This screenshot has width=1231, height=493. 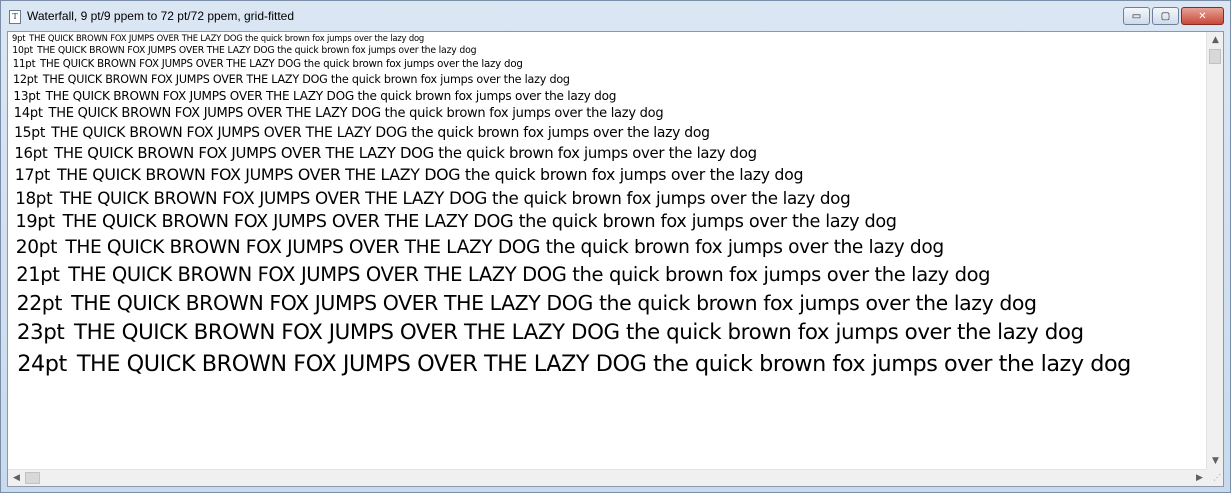 What do you see at coordinates (39, 303) in the screenshot?
I see `size-label: 22pt` at bounding box center [39, 303].